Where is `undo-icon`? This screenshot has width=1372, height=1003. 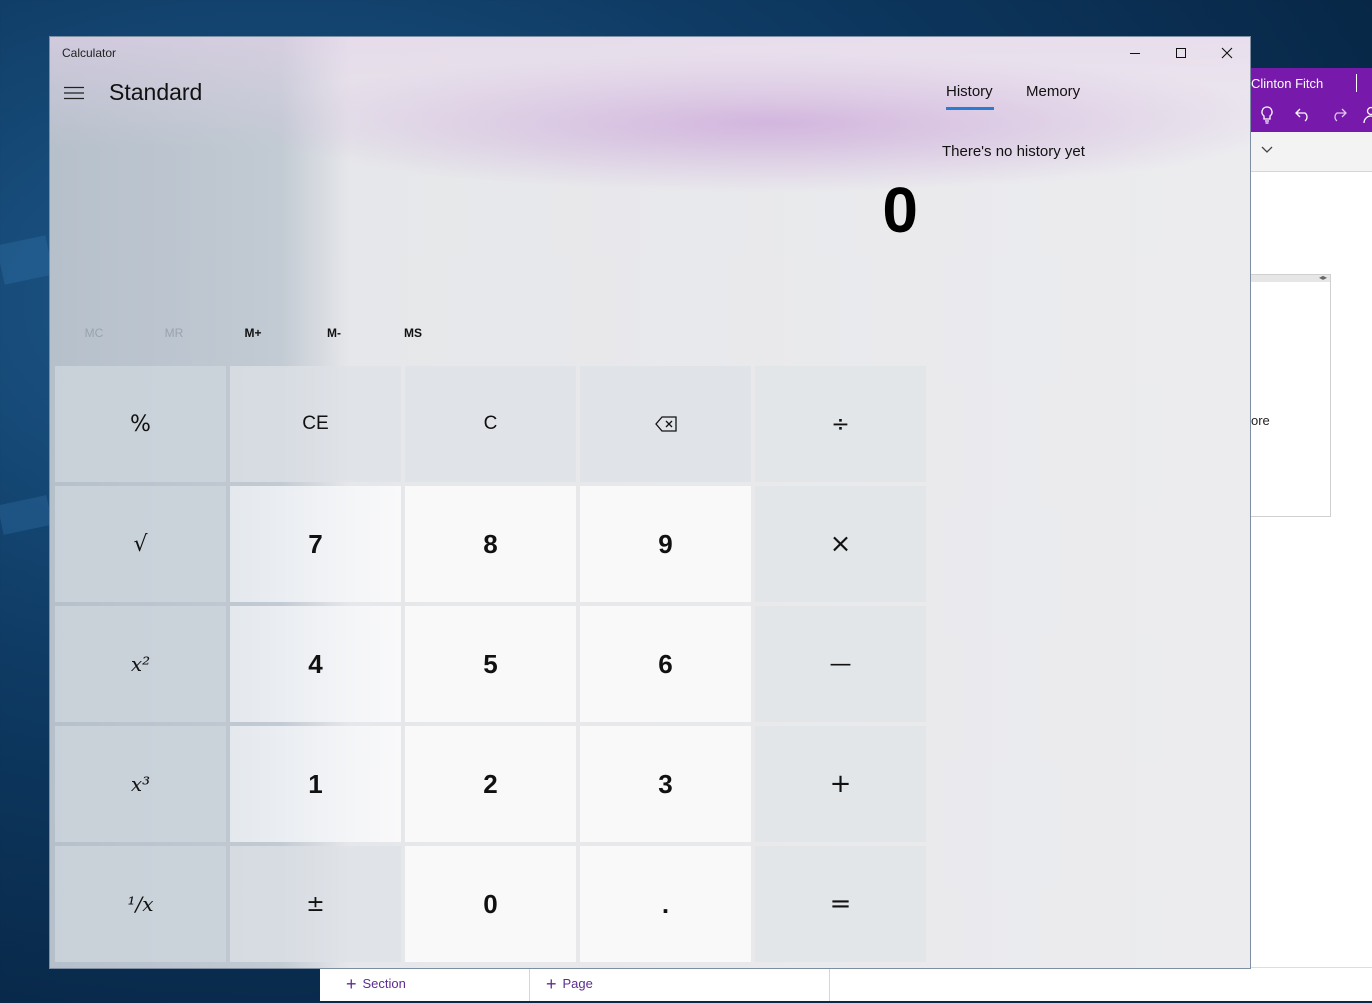
undo-icon is located at coordinates (1303, 116).